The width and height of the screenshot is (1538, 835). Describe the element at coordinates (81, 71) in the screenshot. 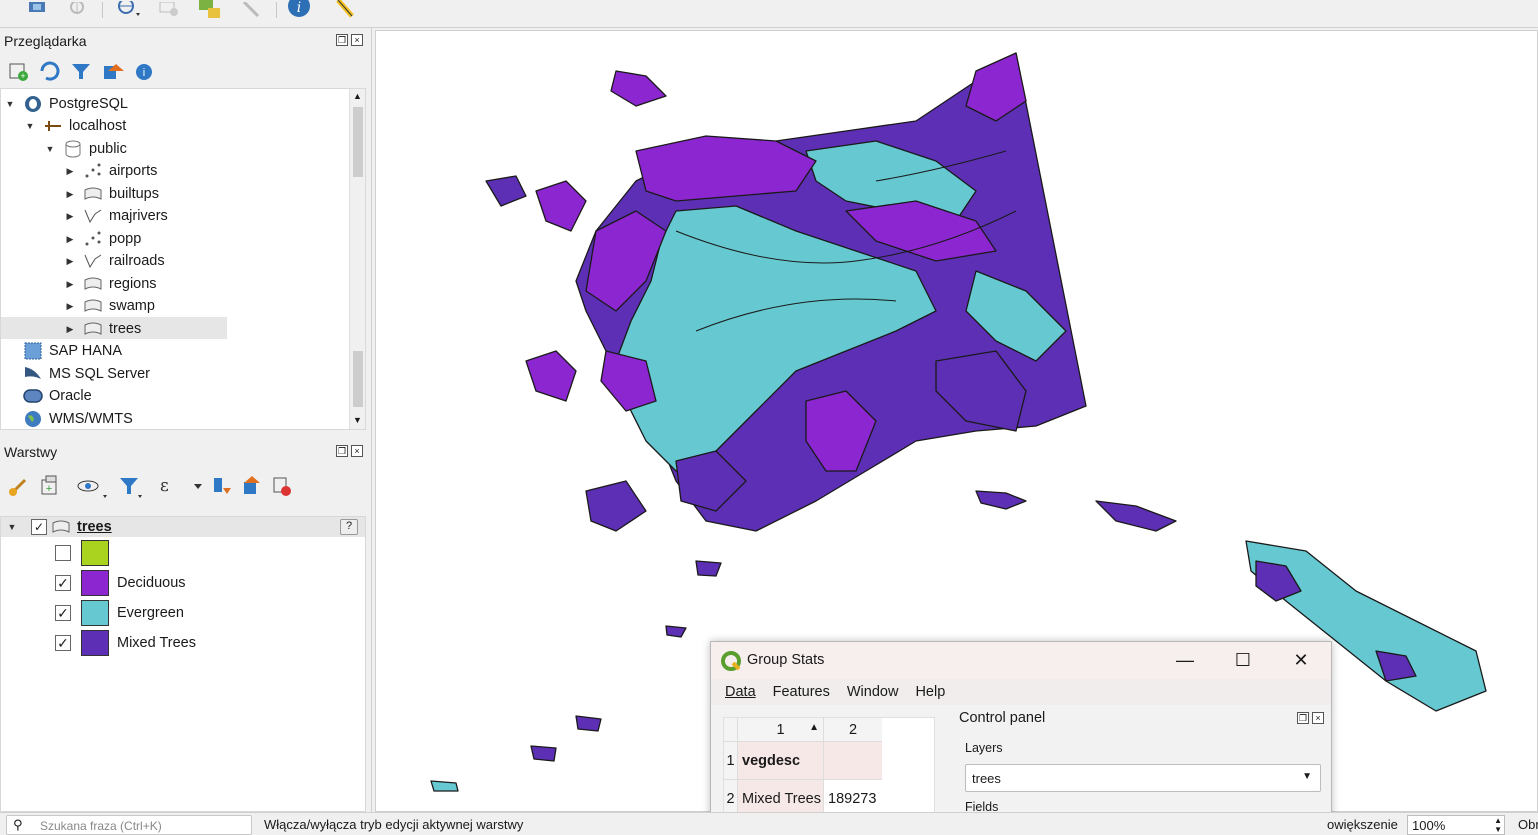

I see `filter-icon` at that location.